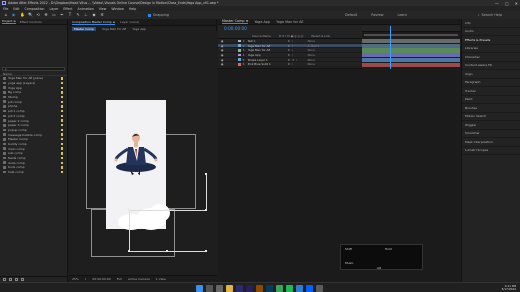 This screenshot has width=520, height=292. I want to click on home-icon: ⌂, so click(6, 15).